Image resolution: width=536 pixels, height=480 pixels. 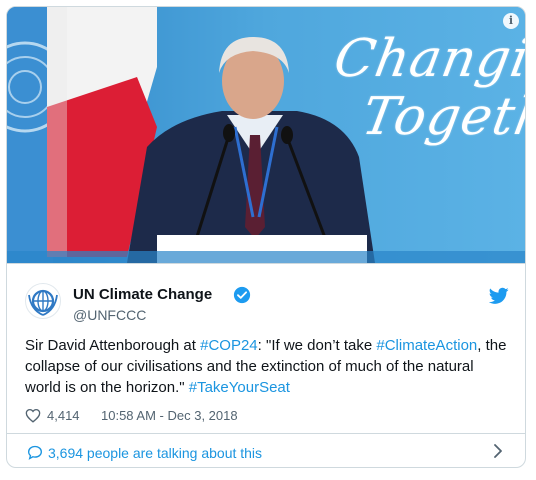 I want to click on media-divider, so click(x=266, y=263).